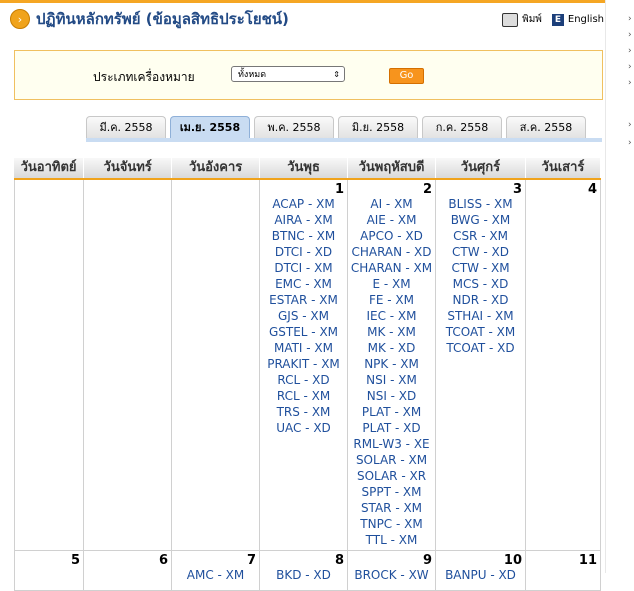 This screenshot has width=634, height=591. What do you see at coordinates (20, 19) in the screenshot?
I see `arrow-circle-icon: ›` at bounding box center [20, 19].